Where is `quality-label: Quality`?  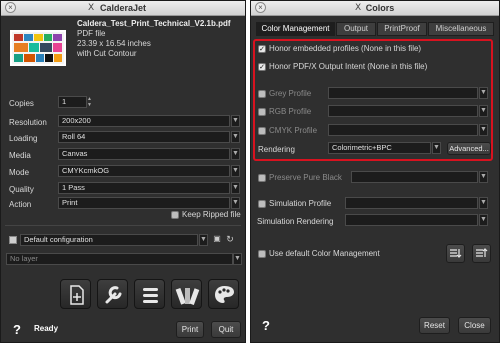
quality-label: Quality is located at coordinates (21, 189).